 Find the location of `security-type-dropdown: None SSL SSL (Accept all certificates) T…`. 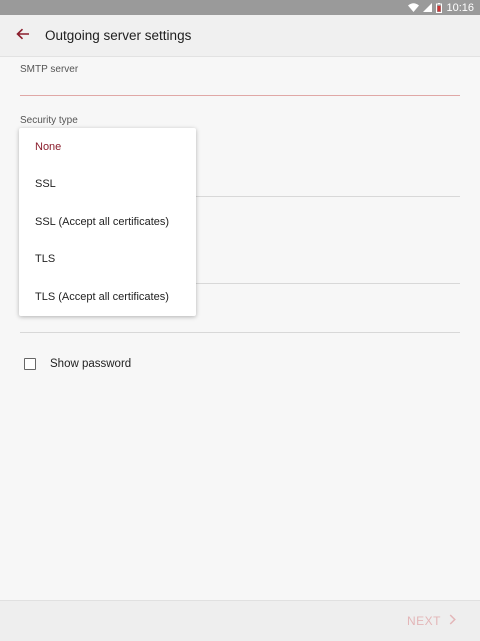

security-type-dropdown: None SSL SSL (Accept all certificates) T… is located at coordinates (107, 222).